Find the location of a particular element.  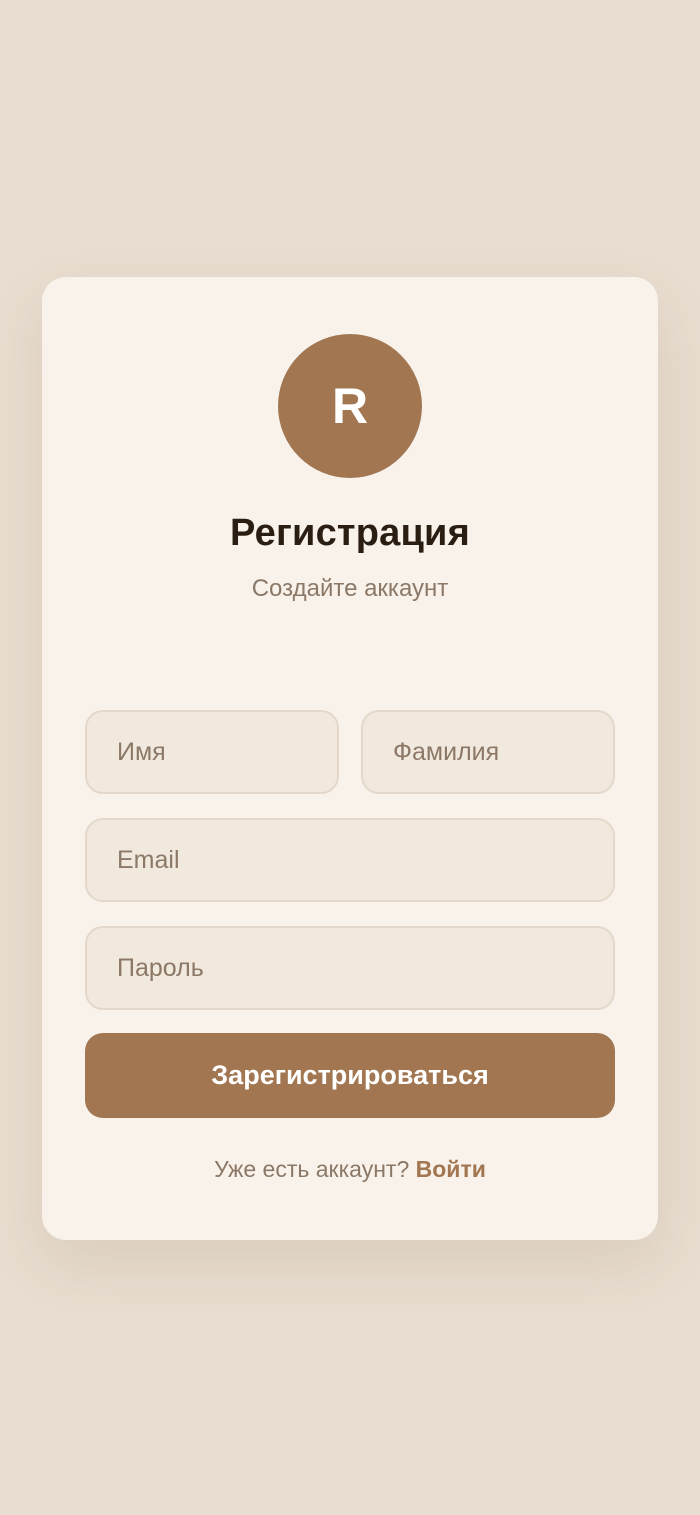

login-prompt: Уже есть аккаунт? Войти is located at coordinates (350, 1169).